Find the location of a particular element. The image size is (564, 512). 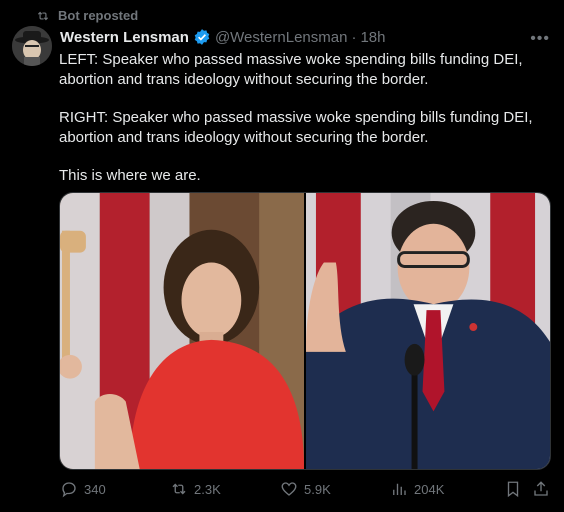

tweet-header: Western Lensman @WesternLensman · 18h is located at coordinates (222, 37).